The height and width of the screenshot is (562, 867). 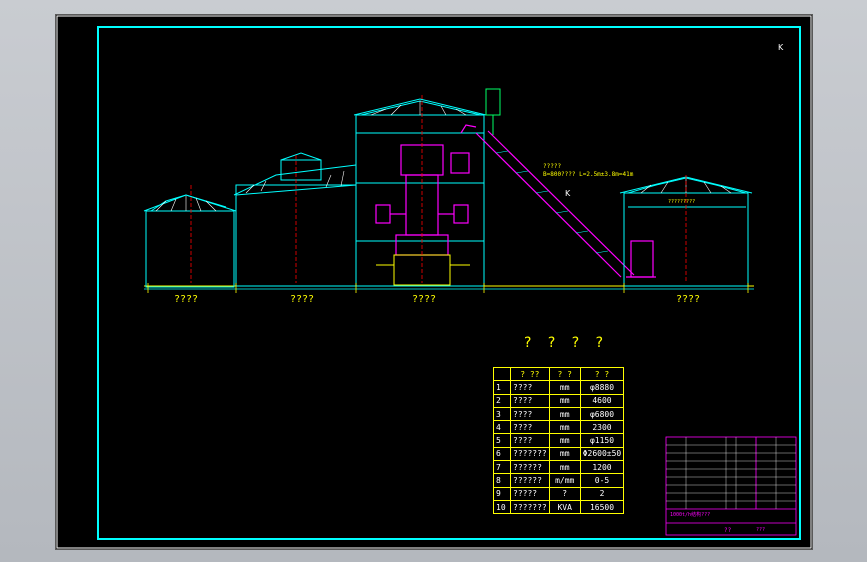 What do you see at coordinates (502, 427) in the screenshot?
I see `table-cell: 4` at bounding box center [502, 427].